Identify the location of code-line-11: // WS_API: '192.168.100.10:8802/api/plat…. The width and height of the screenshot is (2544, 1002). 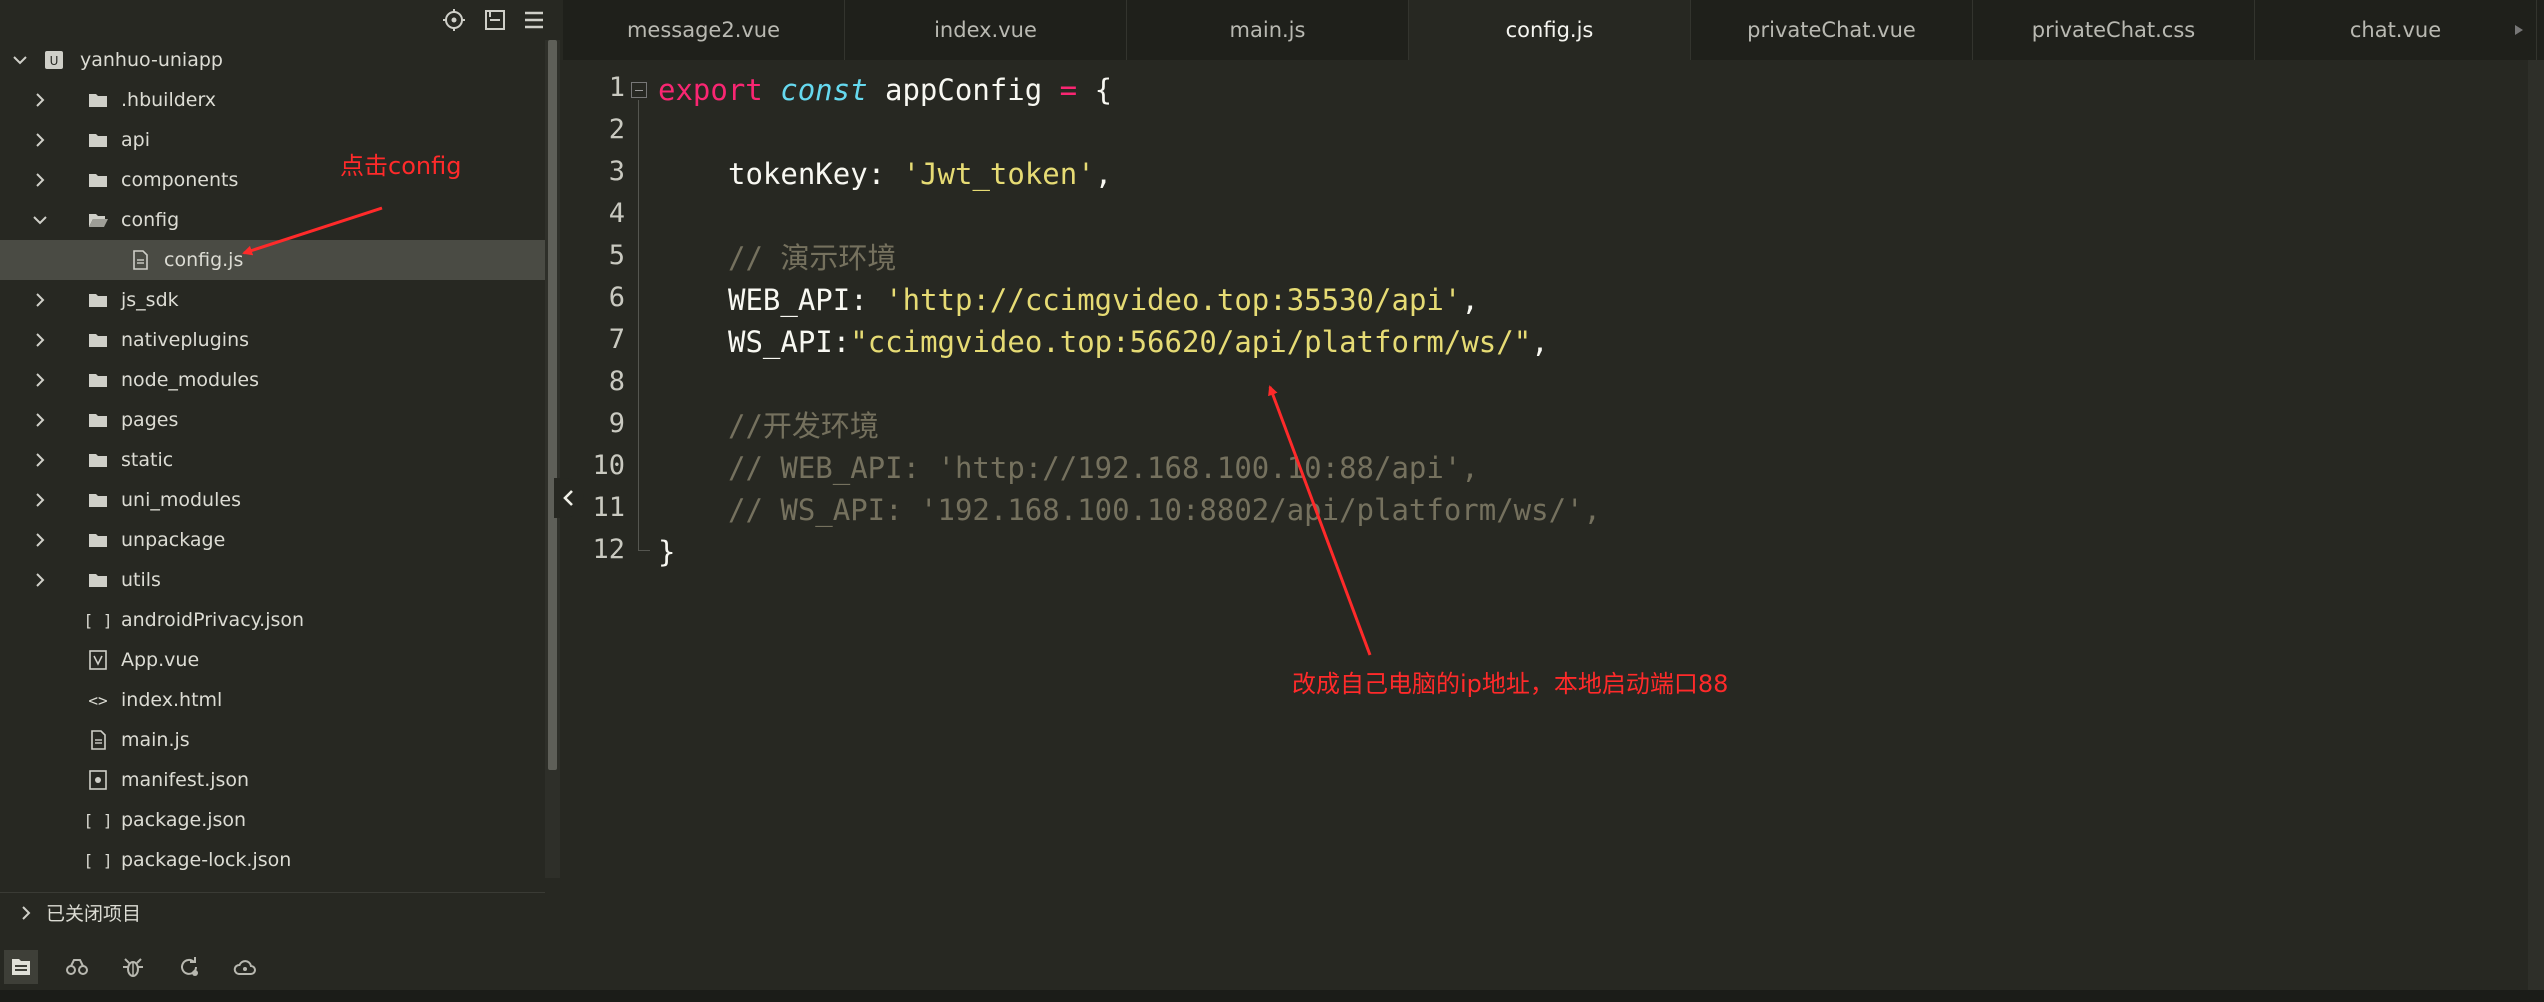
(1164, 510).